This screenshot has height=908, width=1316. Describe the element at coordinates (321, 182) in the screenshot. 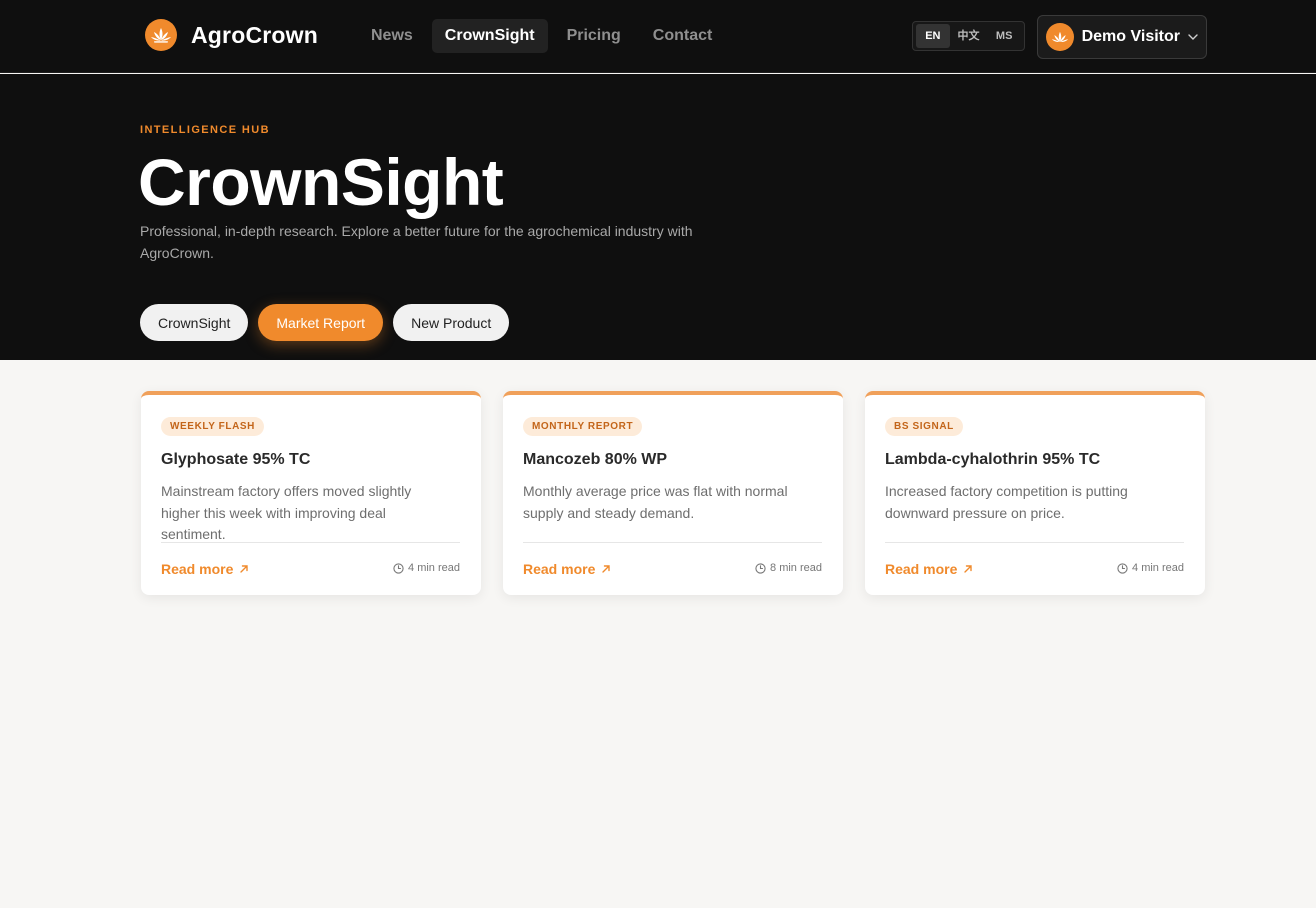

I see `page-title: CrownSight` at that location.